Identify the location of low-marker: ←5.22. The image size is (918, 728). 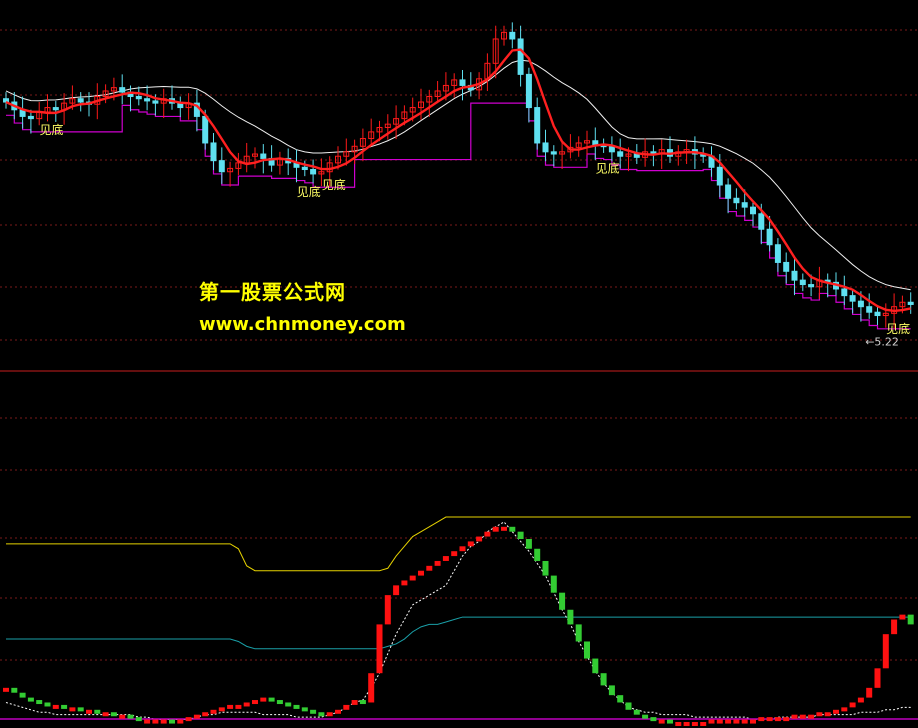
(882, 342).